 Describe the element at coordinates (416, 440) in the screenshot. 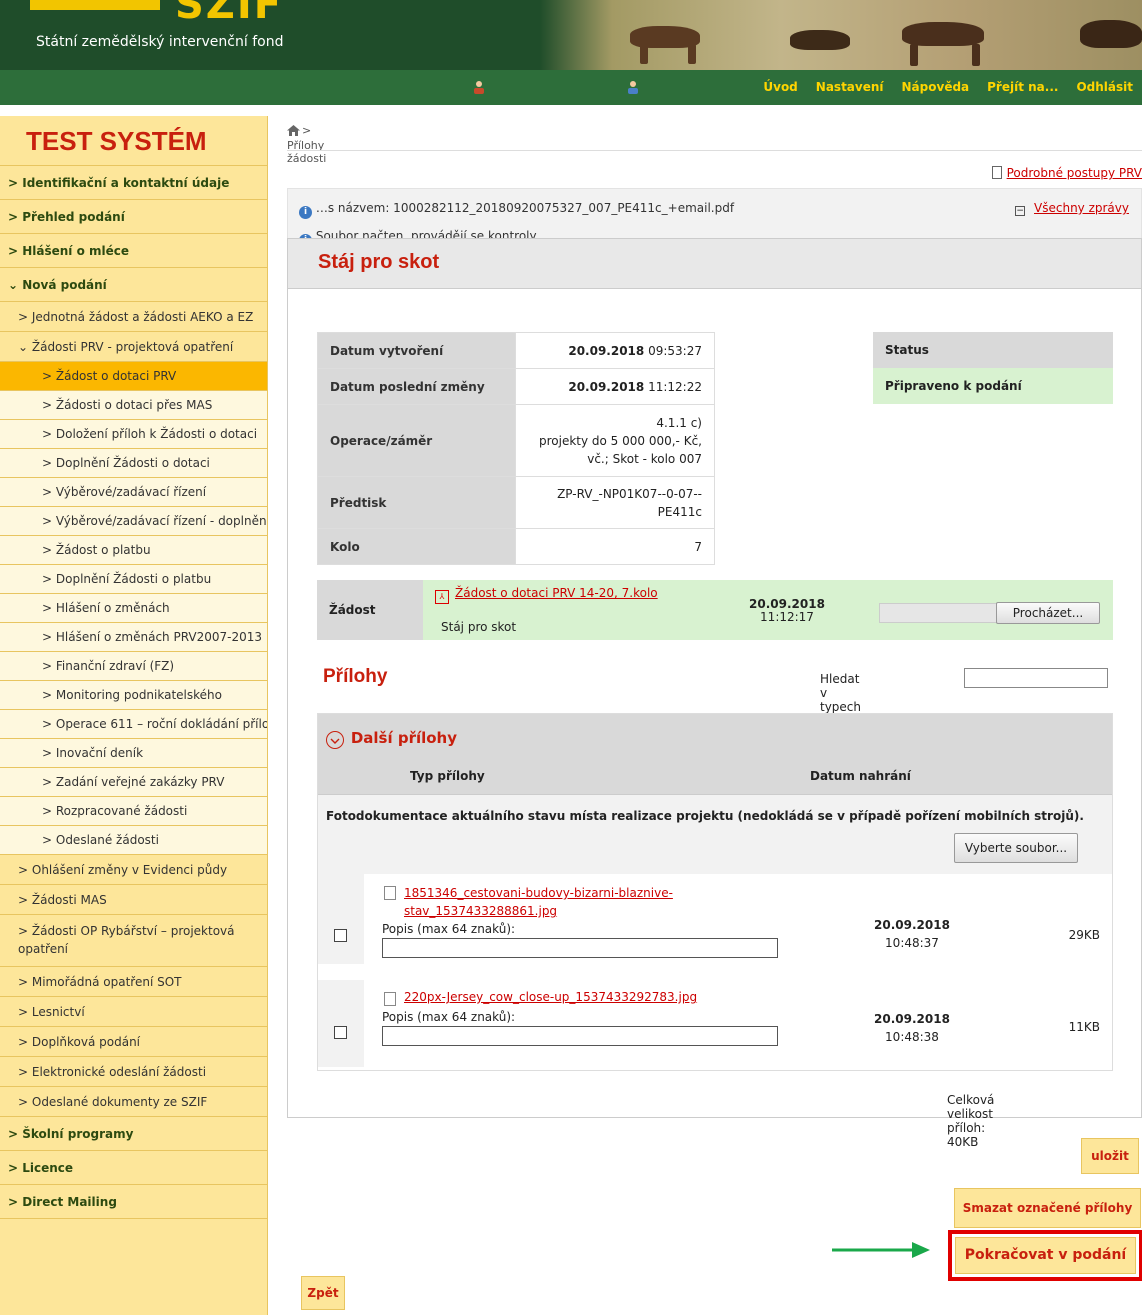

I see `operation-label: Operace/záměr` at that location.